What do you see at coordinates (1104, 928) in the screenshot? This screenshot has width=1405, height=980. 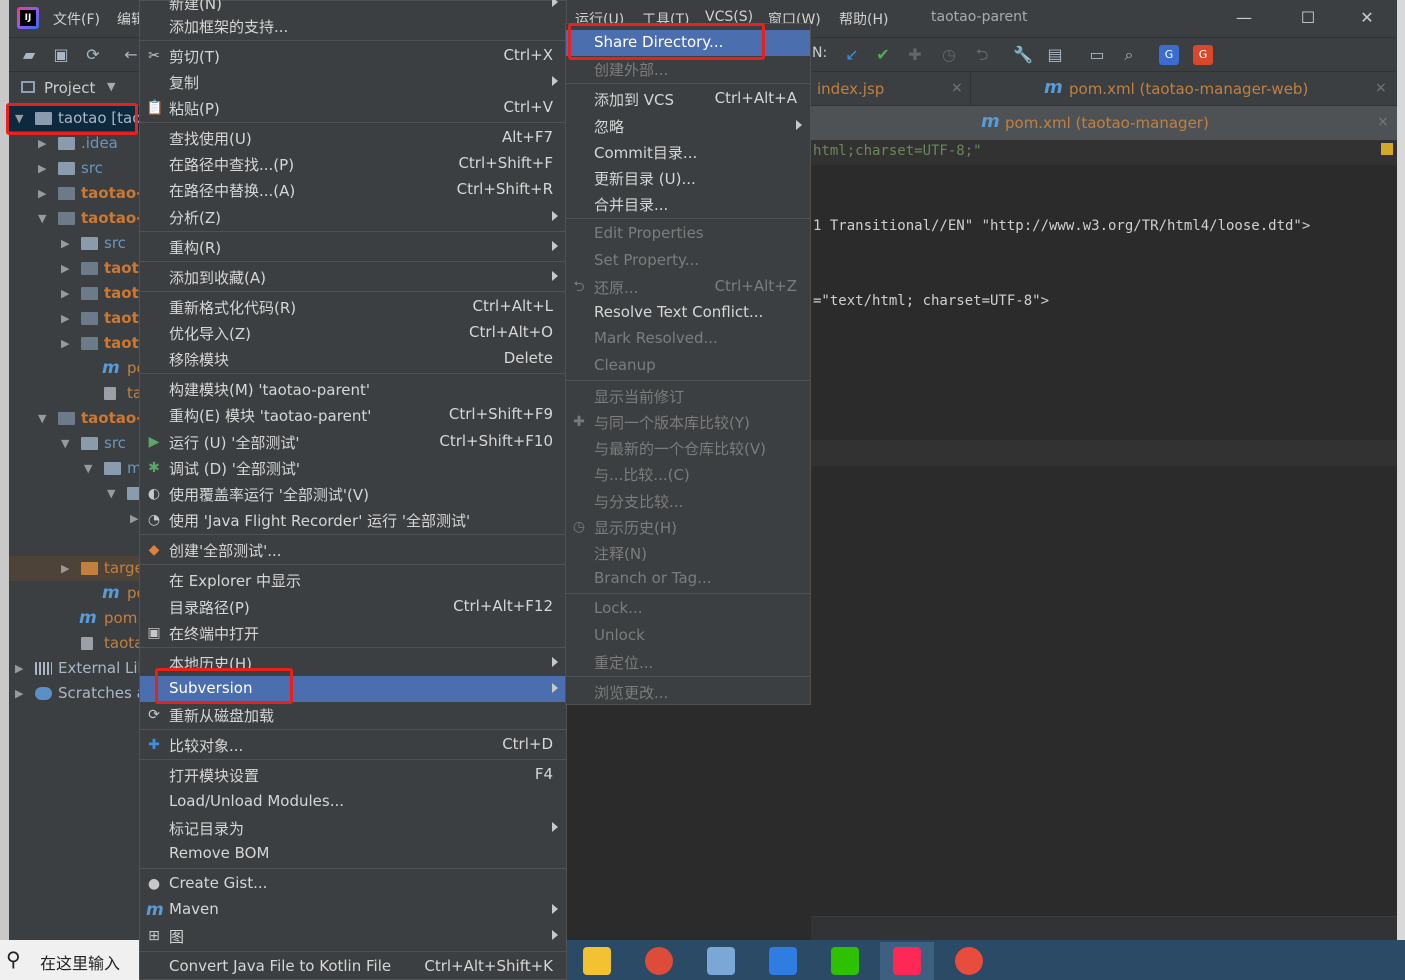 I see `horizontal-scrollbar` at bounding box center [1104, 928].